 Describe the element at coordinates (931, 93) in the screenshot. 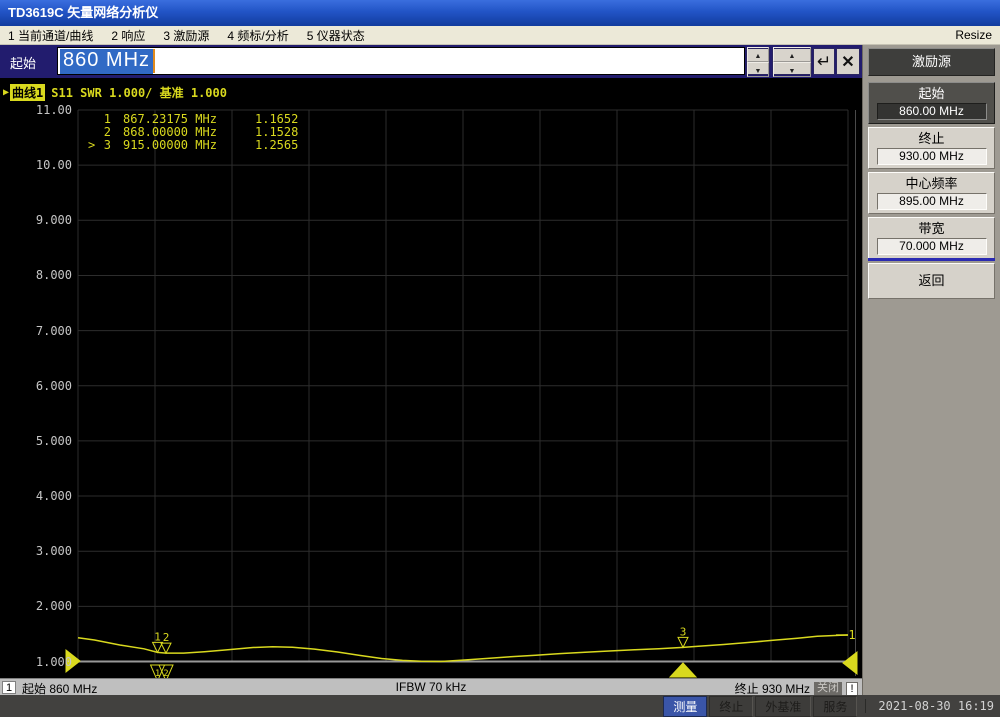

I see `softkey-label: 起始` at that location.